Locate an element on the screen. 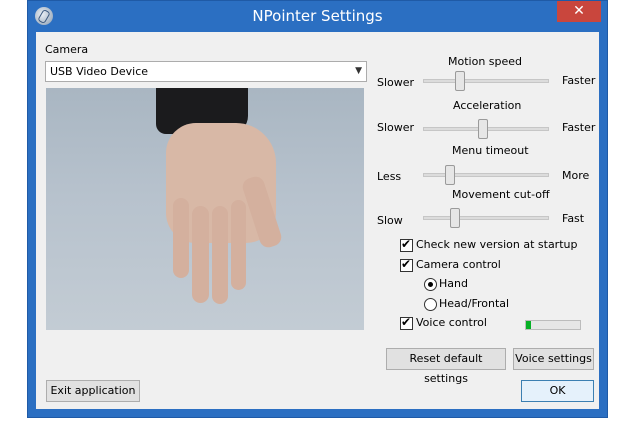 This screenshot has height=421, width=640. title-bar: NPointer Settings ✕ is located at coordinates (317, 16).